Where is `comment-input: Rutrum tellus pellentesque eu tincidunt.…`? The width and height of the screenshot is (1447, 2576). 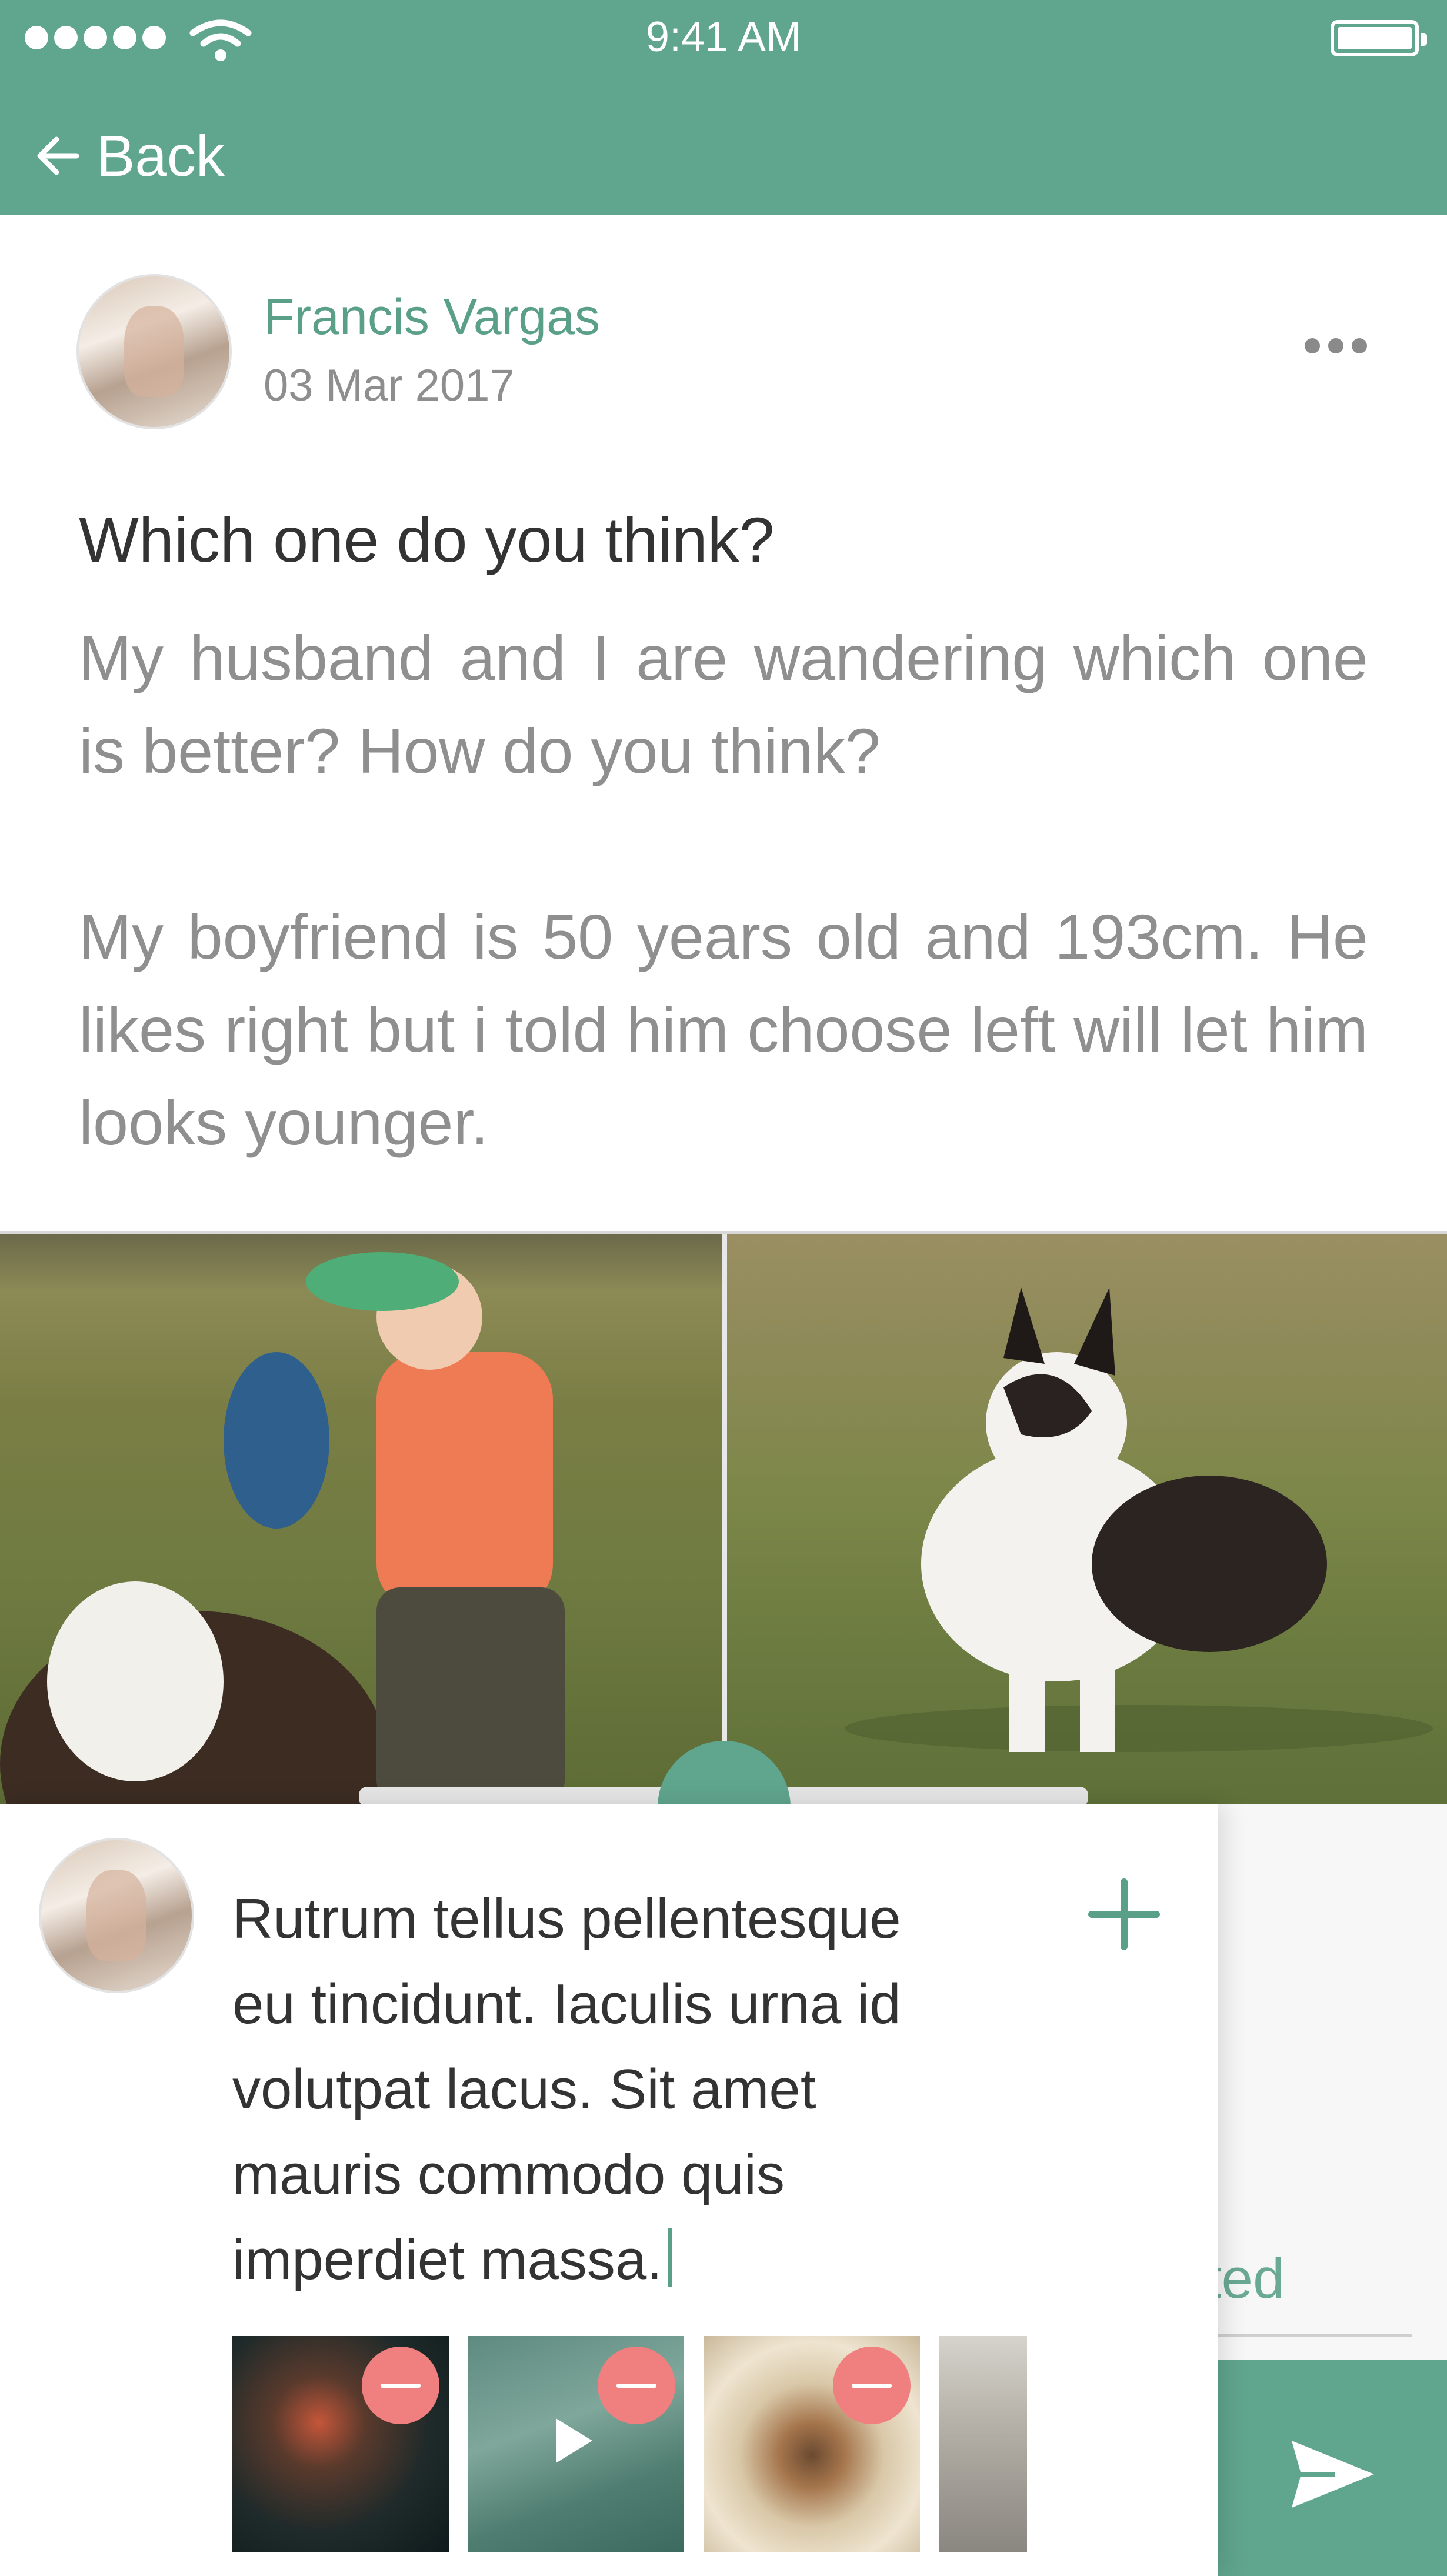 comment-input: Rutrum tellus pellentesque eu tincidunt.… is located at coordinates (627, 2089).